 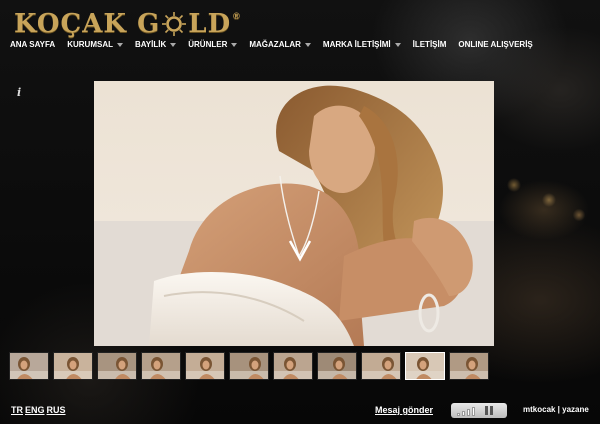 I want to click on info-icon: i, so click(x=19, y=92).